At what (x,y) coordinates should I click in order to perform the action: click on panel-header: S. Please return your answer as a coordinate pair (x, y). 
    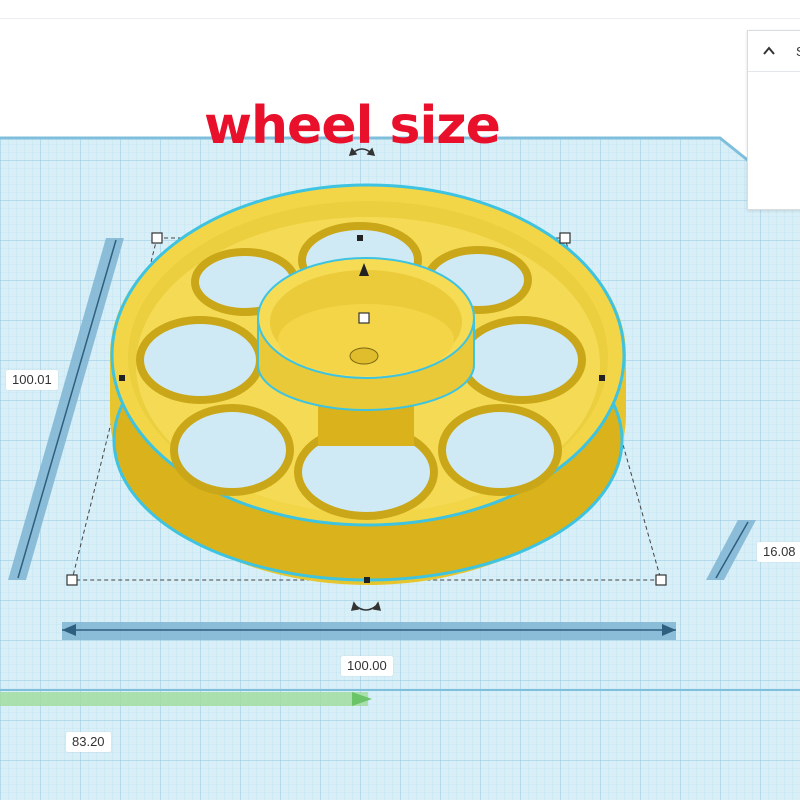
    Looking at the image, I should click on (774, 51).